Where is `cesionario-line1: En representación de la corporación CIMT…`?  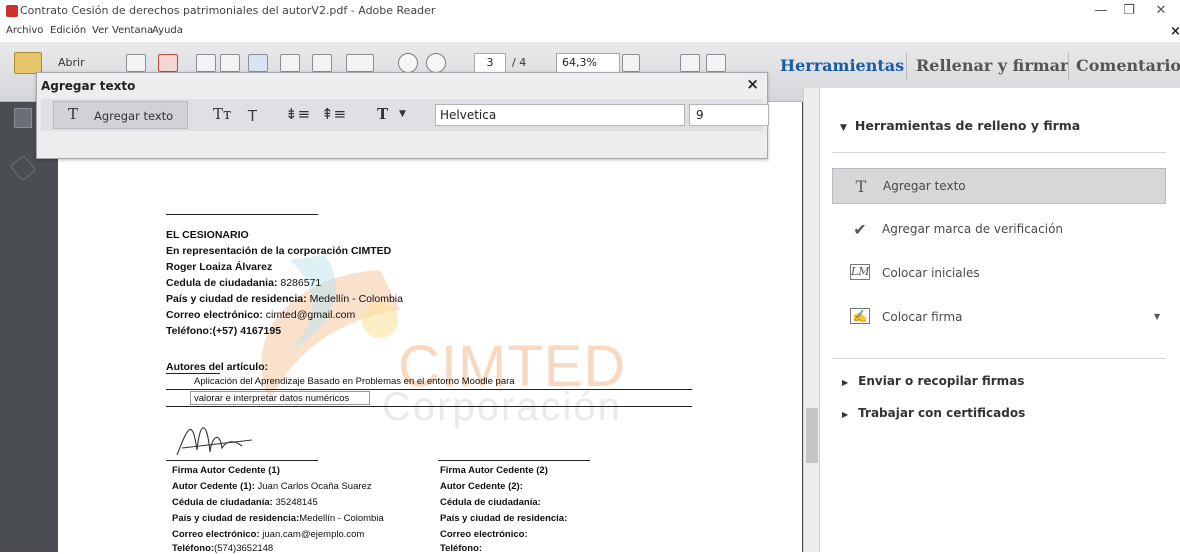 cesionario-line1: En representación de la corporación CIMT… is located at coordinates (279, 251).